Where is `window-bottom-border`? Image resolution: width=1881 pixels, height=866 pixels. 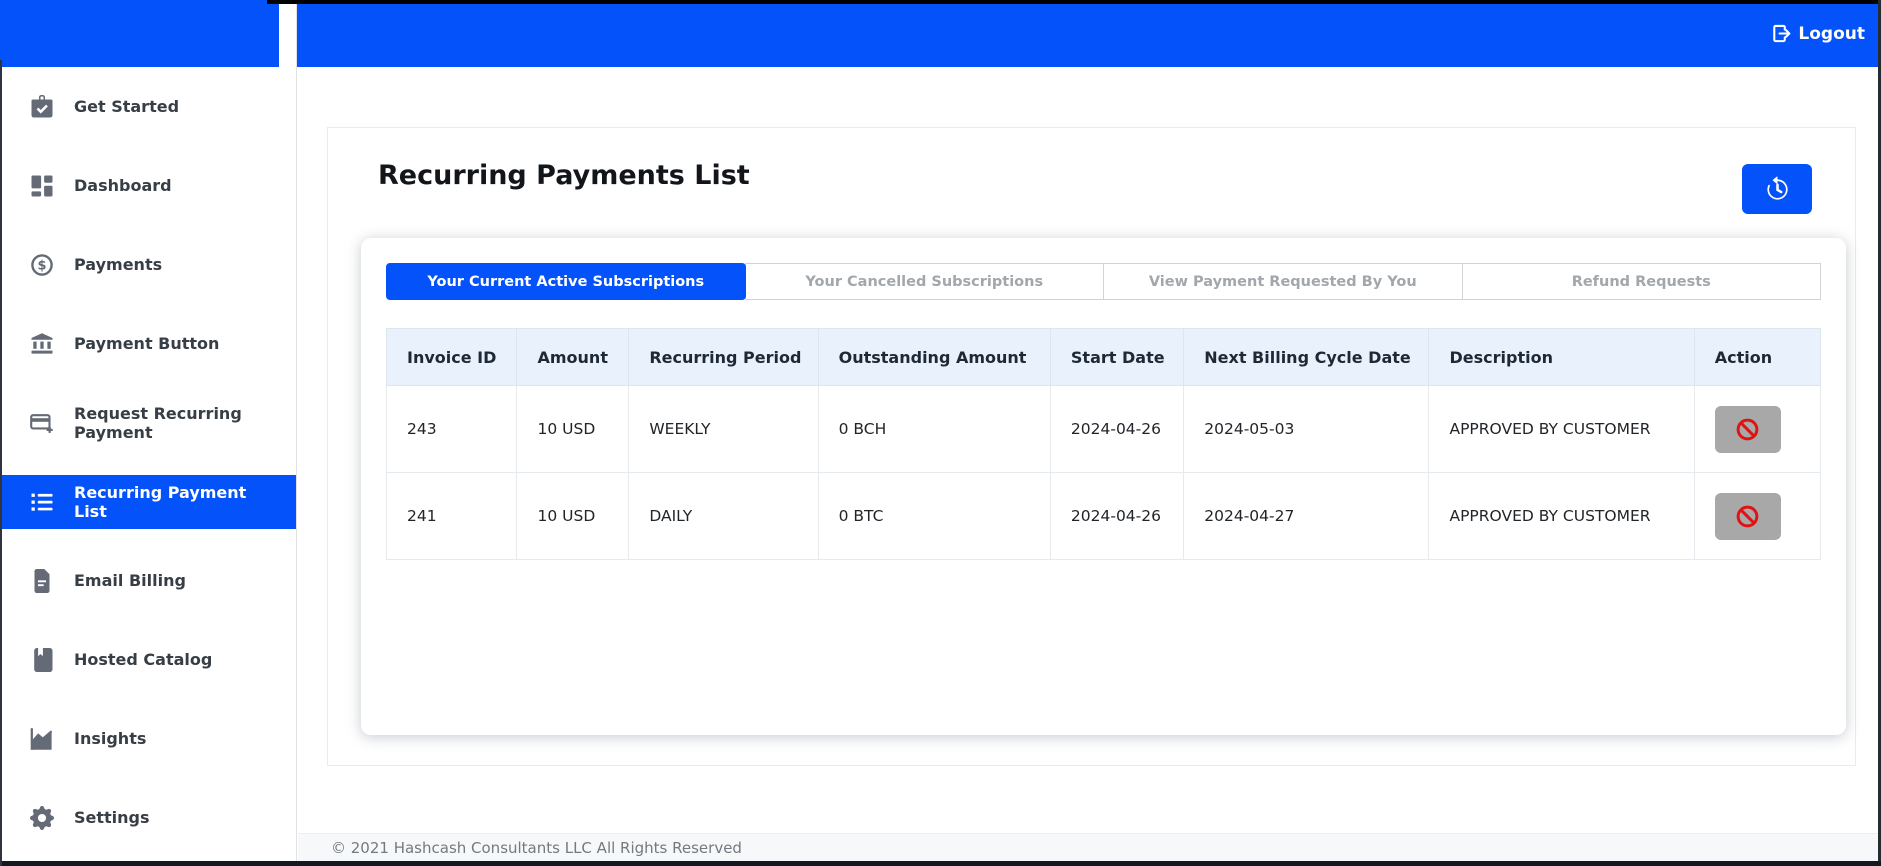
window-bottom-border is located at coordinates (940, 863).